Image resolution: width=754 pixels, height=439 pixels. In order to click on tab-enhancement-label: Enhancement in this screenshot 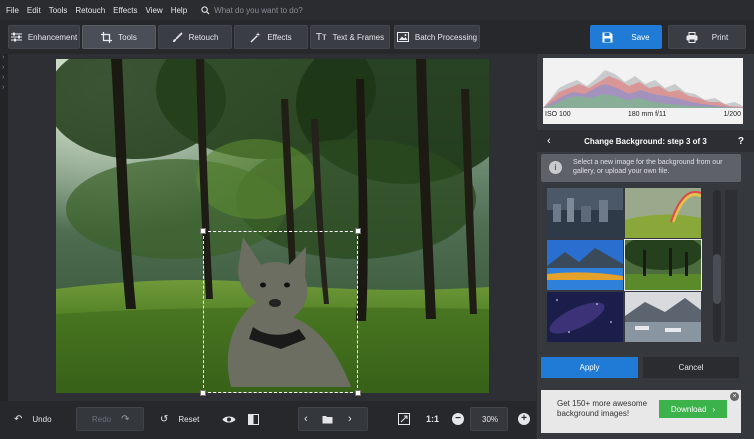, I will do `click(52, 37)`.